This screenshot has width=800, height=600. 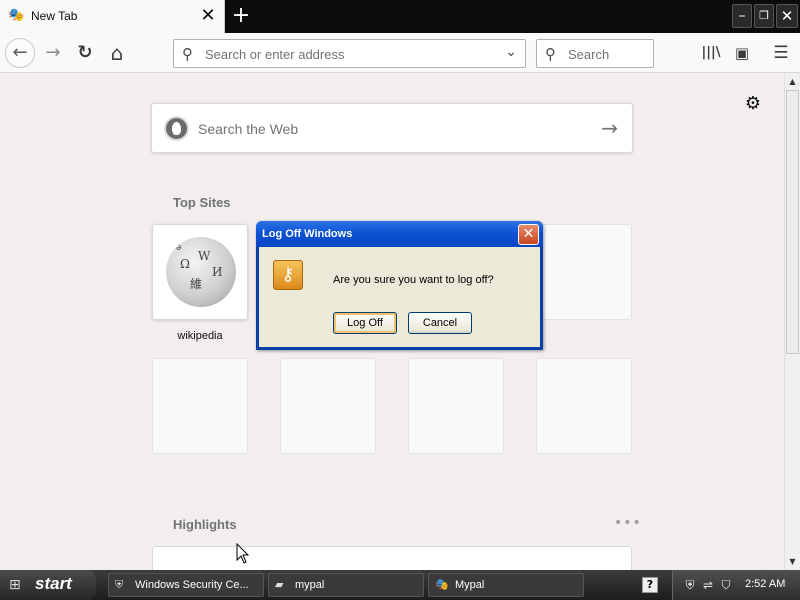 I want to click on hamburger-menu-icon: ☰, so click(x=781, y=53).